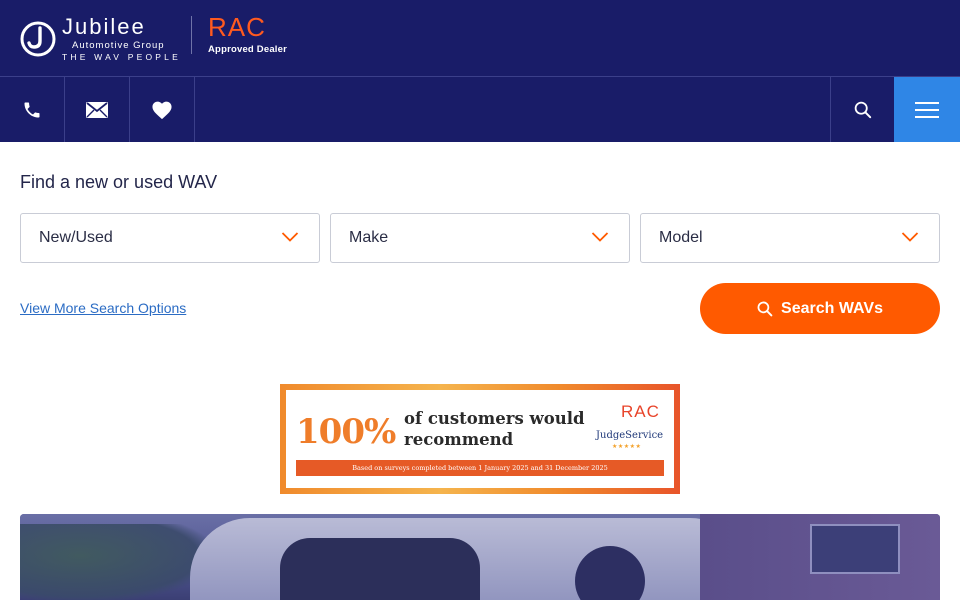 This screenshot has height=600, width=960. I want to click on search-title: Find a new or used WAV, so click(119, 182).